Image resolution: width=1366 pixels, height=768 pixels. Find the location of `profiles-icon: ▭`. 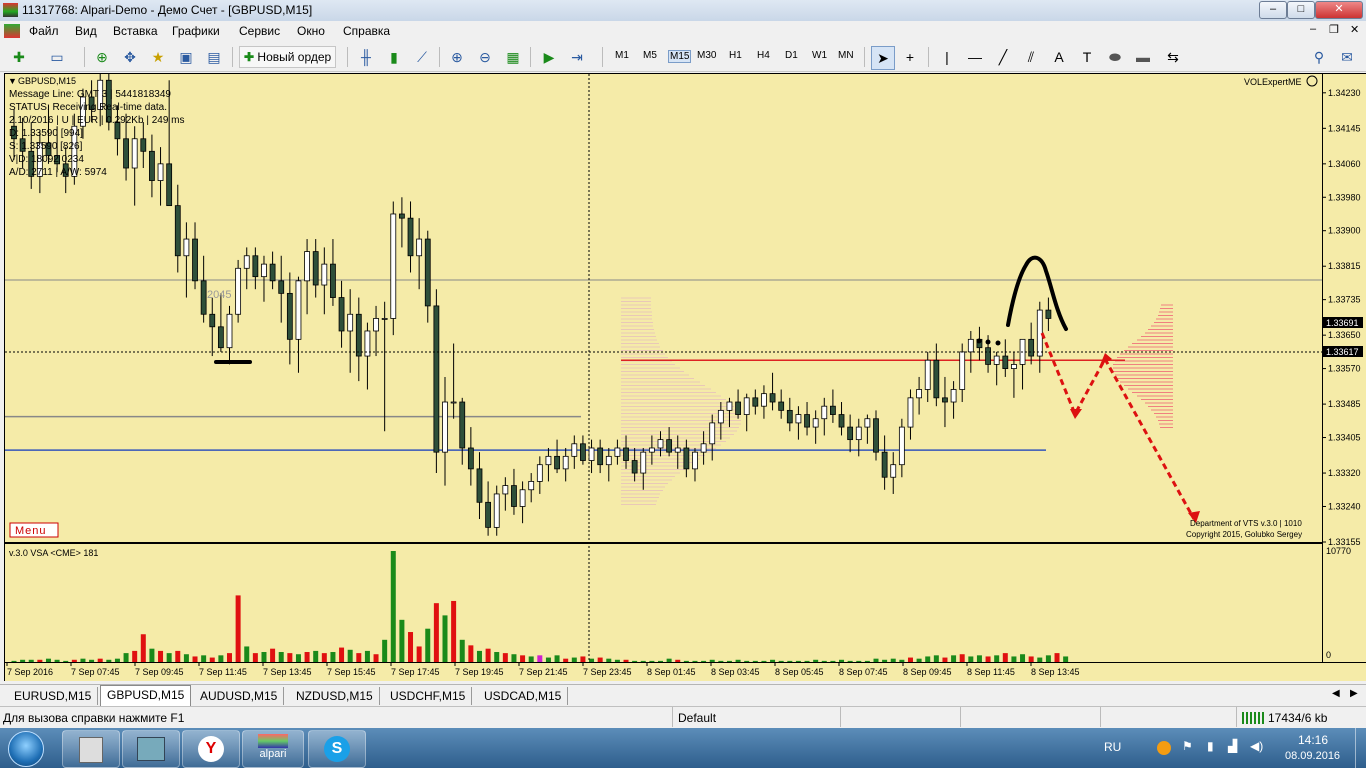

profiles-icon: ▭ is located at coordinates (57, 57).